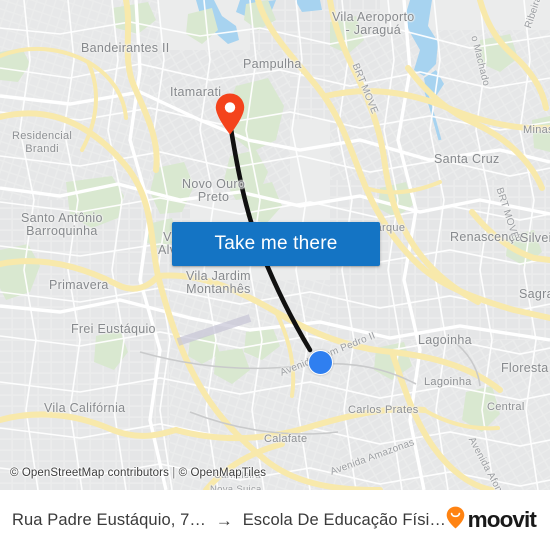 Image resolution: width=550 pixels, height=550 pixels. What do you see at coordinates (320, 362) in the screenshot?
I see `origin-location-dot` at bounding box center [320, 362].